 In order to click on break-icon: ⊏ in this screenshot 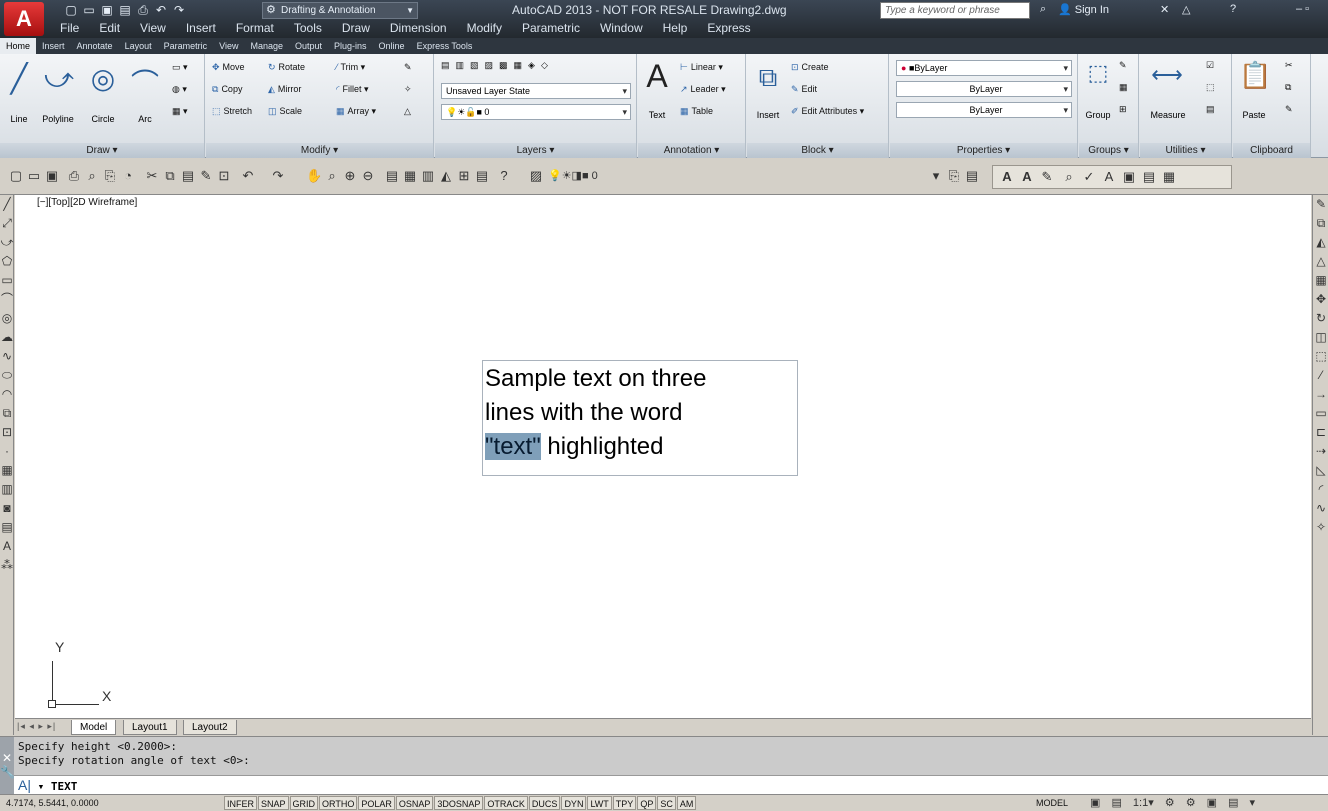, I will do `click(1320, 432)`.